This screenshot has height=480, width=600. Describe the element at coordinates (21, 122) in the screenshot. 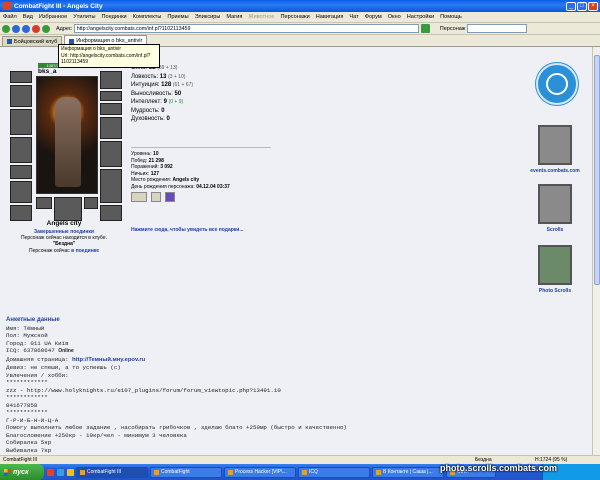

I see `weapon-slot` at that location.